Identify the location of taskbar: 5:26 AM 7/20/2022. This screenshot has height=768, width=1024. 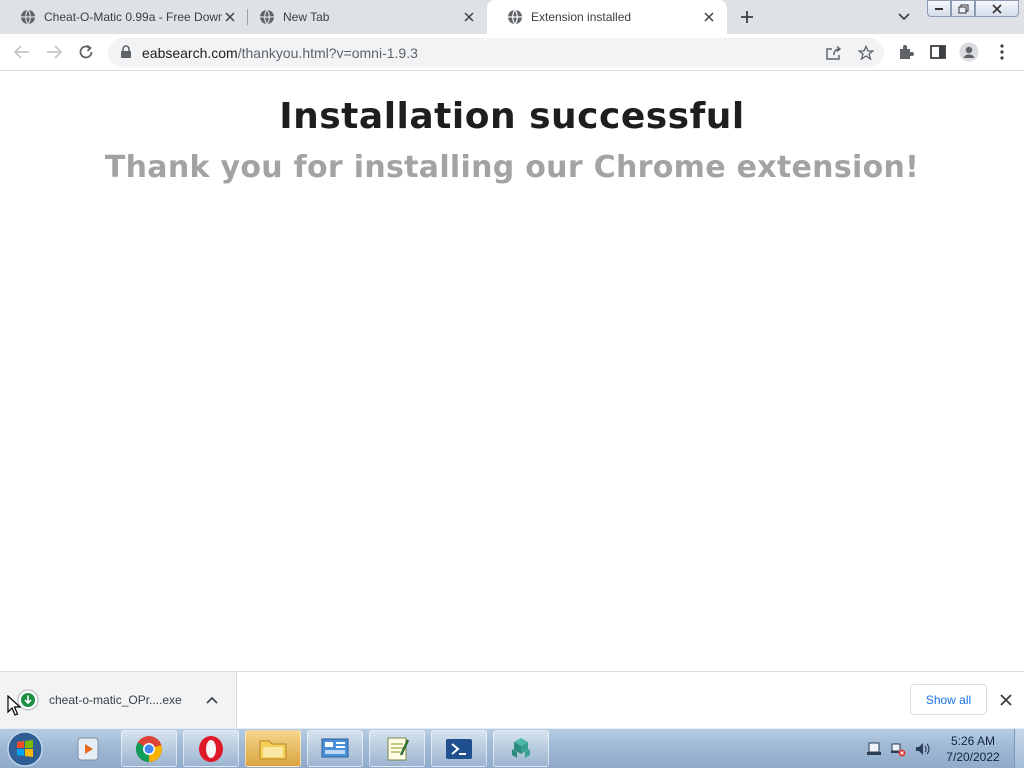
(512, 748).